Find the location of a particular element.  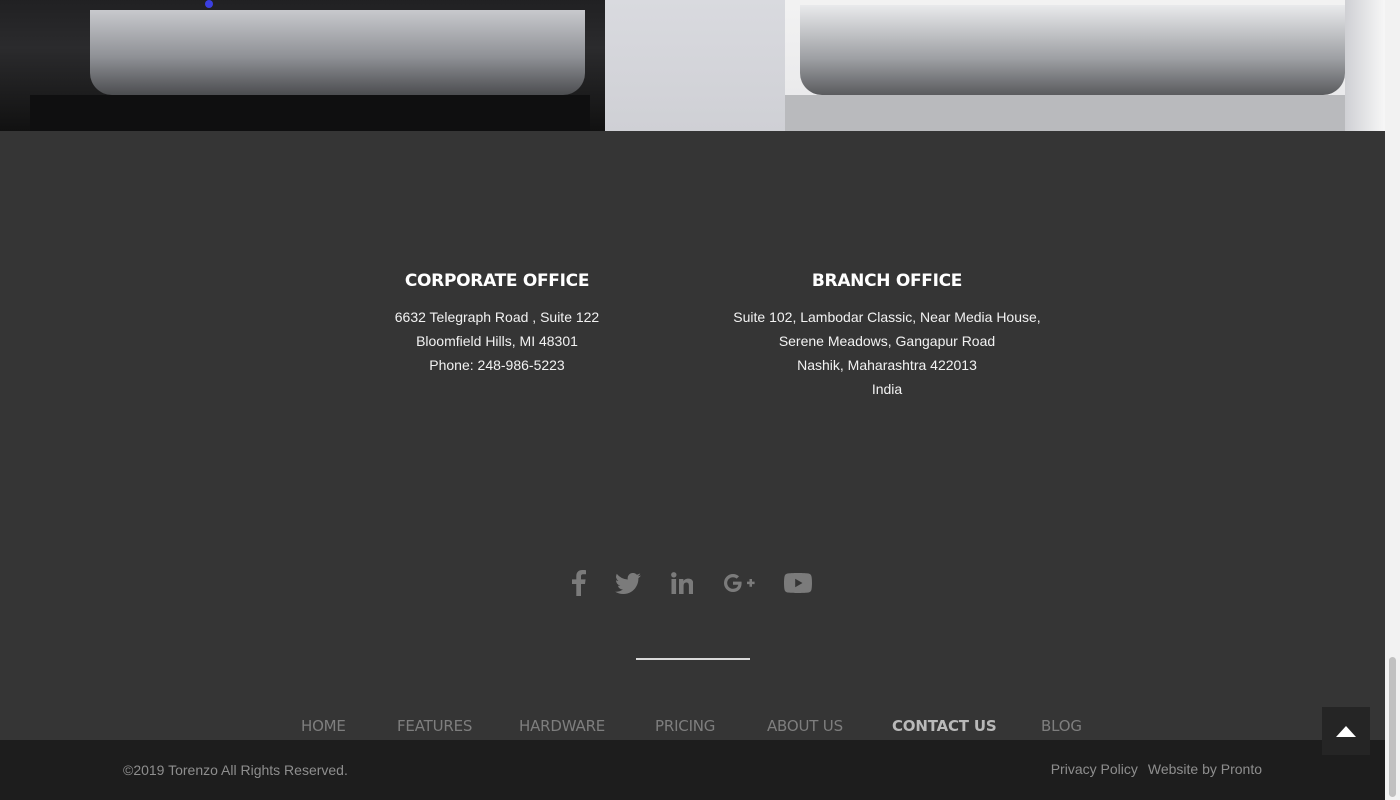

branch-country: India is located at coordinates (887, 389).